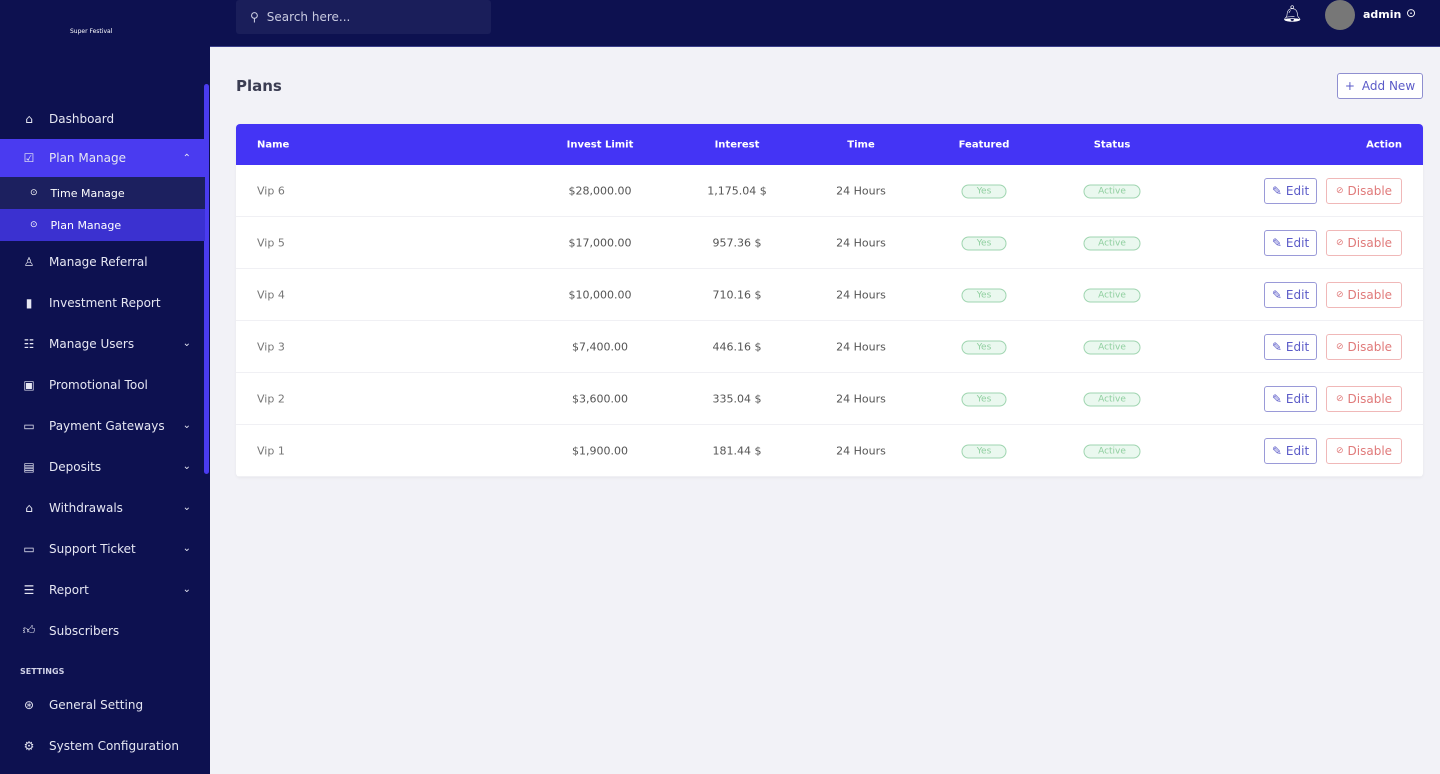 This screenshot has width=1440, height=774. What do you see at coordinates (92, 548) in the screenshot?
I see `sidebar-item-label: Support Ticket` at bounding box center [92, 548].